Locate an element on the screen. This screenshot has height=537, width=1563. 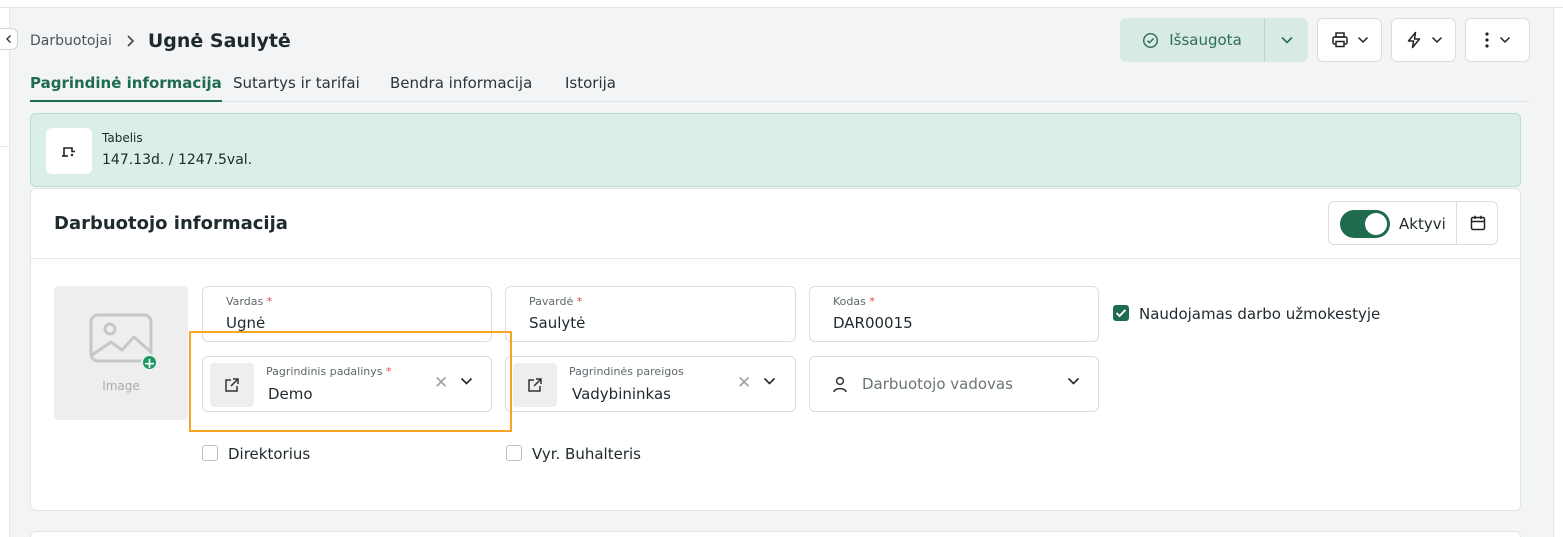
breadcrumb: Darbuotojai Ugnė Saulytė is located at coordinates (160, 41).